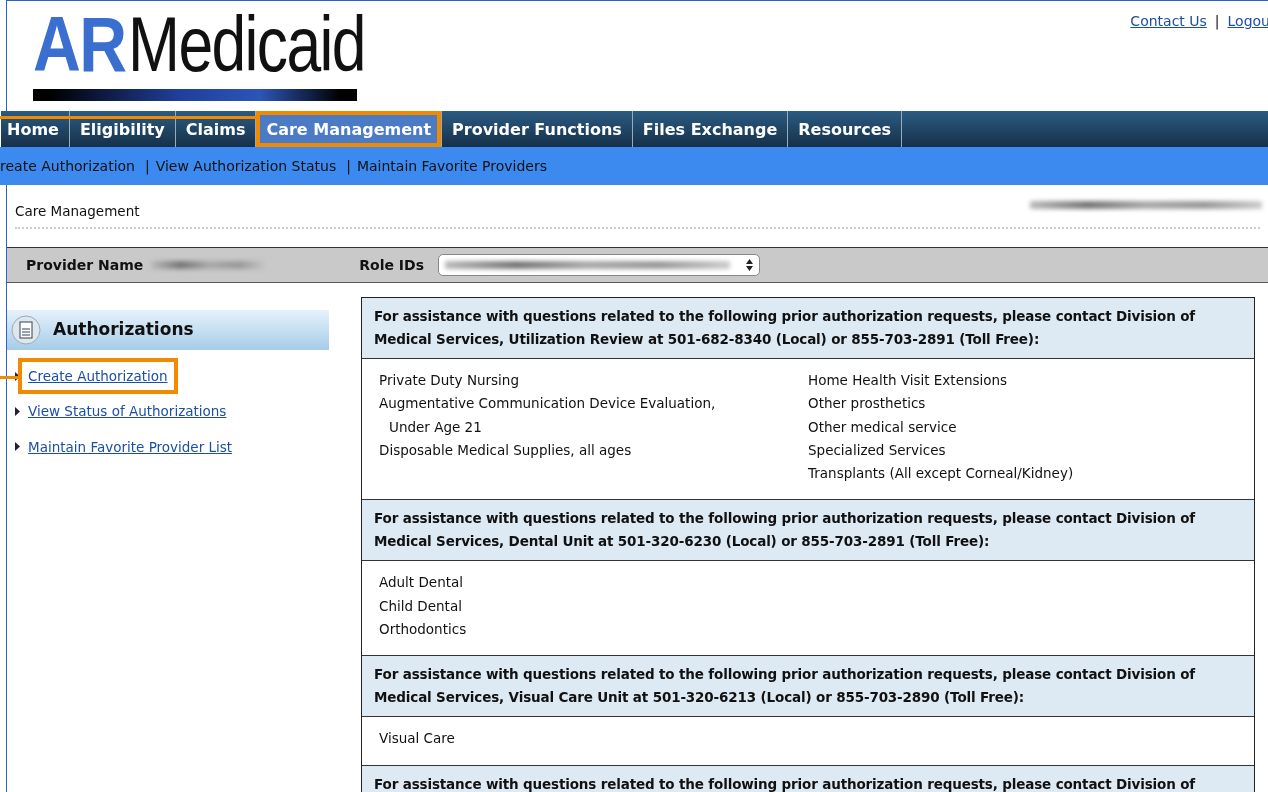  What do you see at coordinates (1168, 21) in the screenshot?
I see `header-link: Contact Us` at bounding box center [1168, 21].